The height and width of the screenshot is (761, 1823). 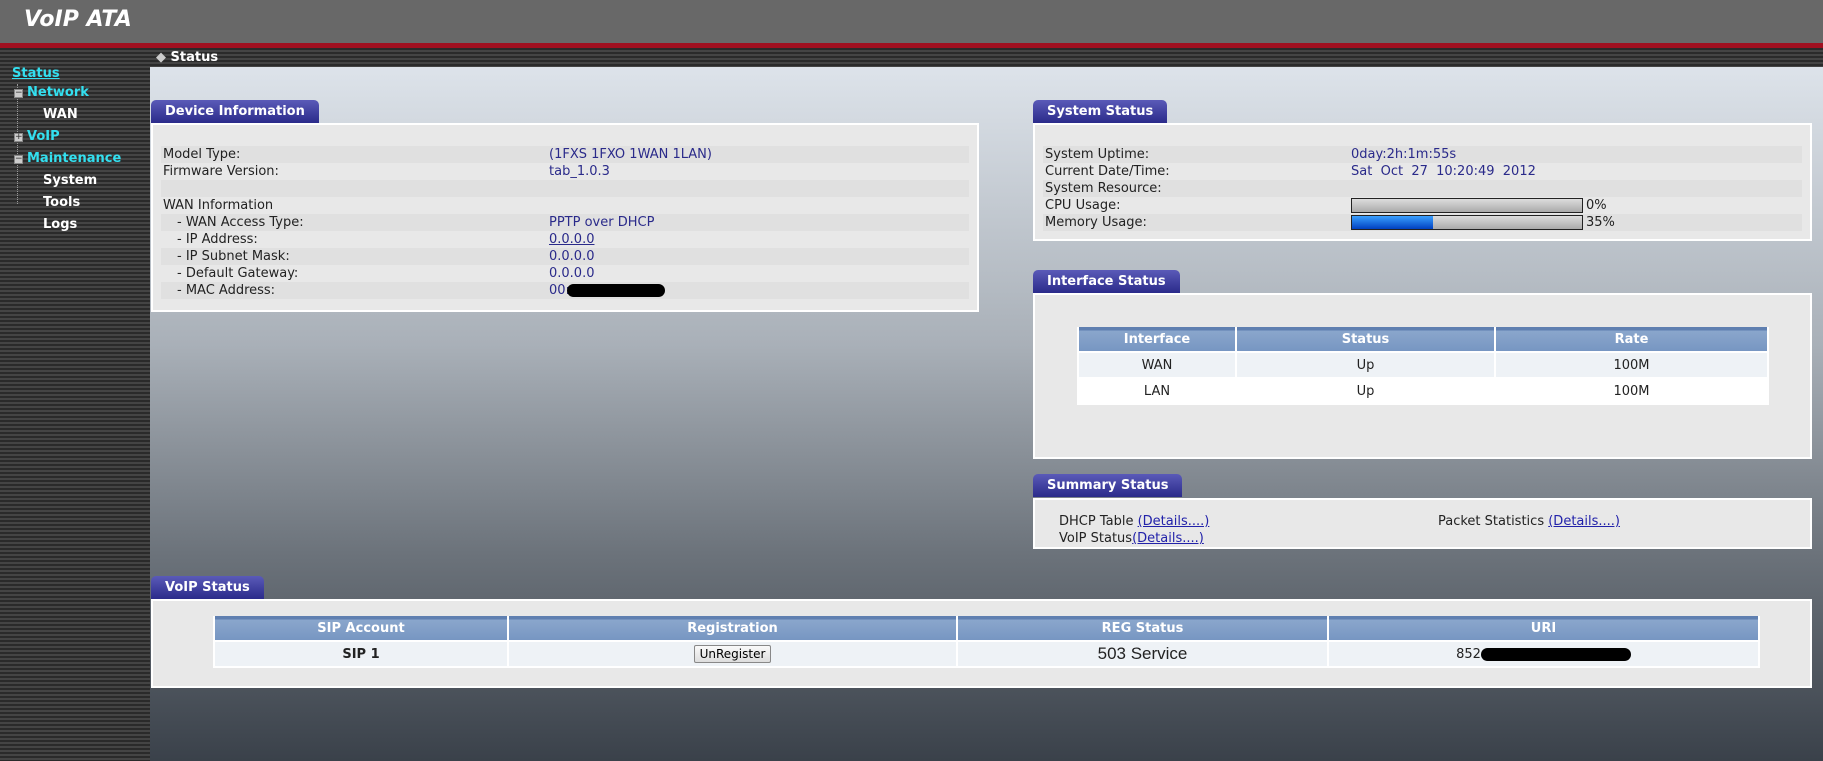 I want to click on expand-icon: +, so click(x=18, y=137).